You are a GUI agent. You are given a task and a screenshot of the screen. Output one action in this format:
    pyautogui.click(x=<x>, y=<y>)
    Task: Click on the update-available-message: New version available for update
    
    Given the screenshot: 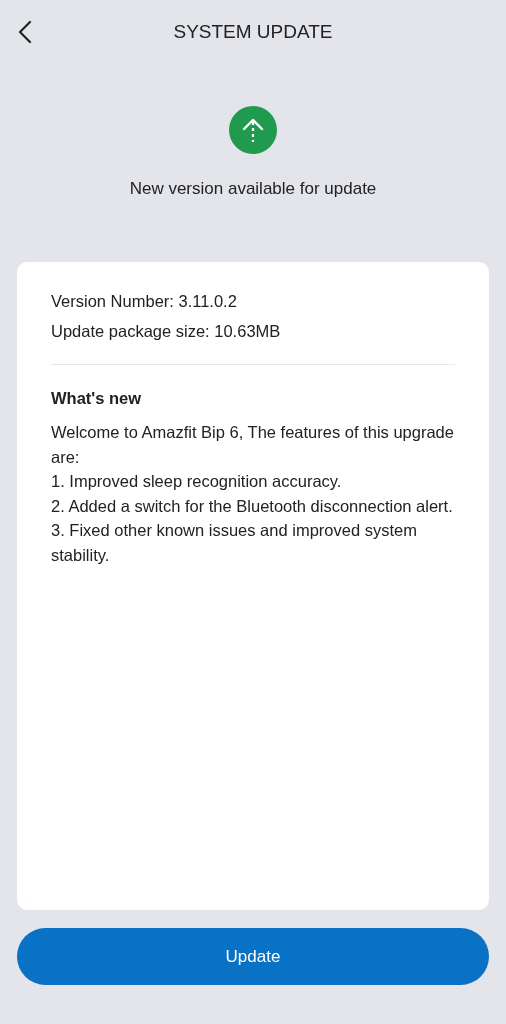 What is the action you would take?
    pyautogui.click(x=253, y=189)
    